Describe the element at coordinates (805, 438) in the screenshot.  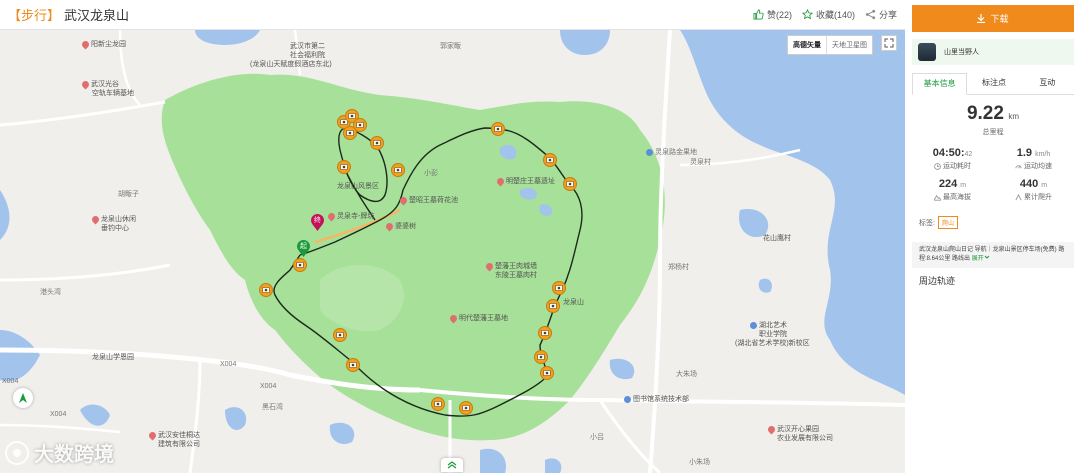
I see `map-label: 农业发展有限公司` at that location.